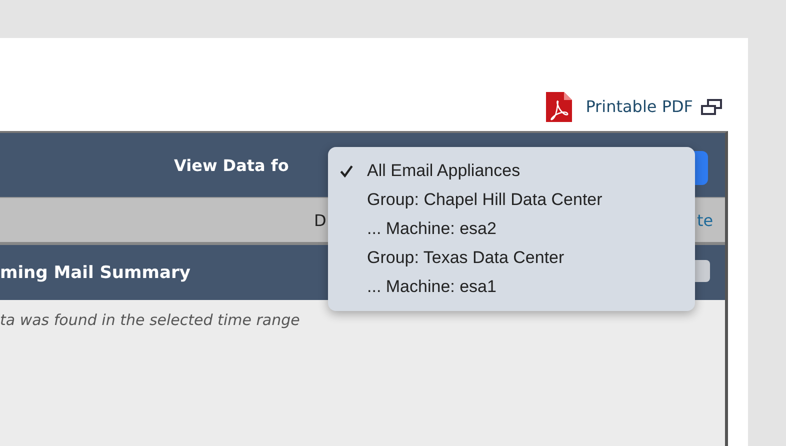 This screenshot has width=786, height=446. Describe the element at coordinates (511, 286) in the screenshot. I see `menu-item: ... Machine: esa1` at that location.